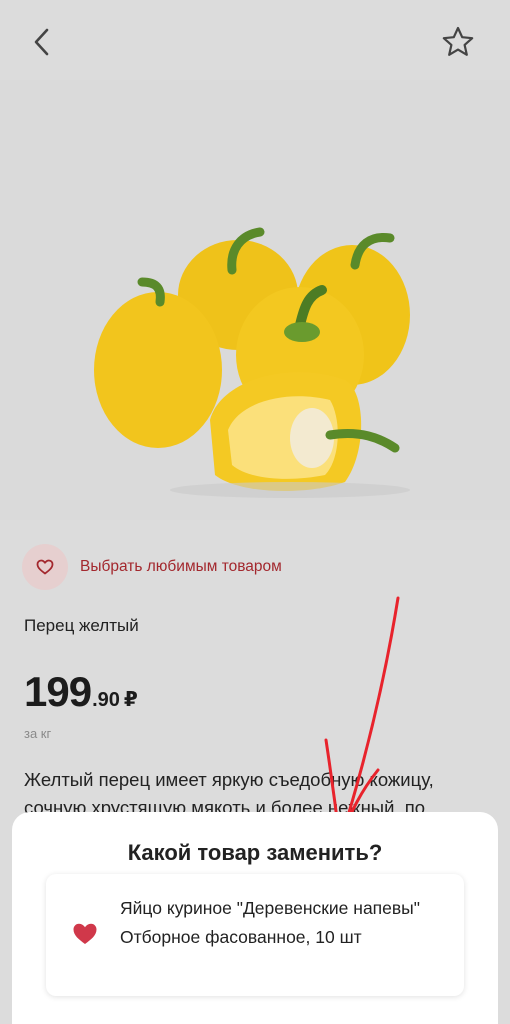 Image resolution: width=510 pixels, height=1024 pixels. What do you see at coordinates (181, 566) in the screenshot?
I see `favorite-label: Выбрать любимым товаром` at bounding box center [181, 566].